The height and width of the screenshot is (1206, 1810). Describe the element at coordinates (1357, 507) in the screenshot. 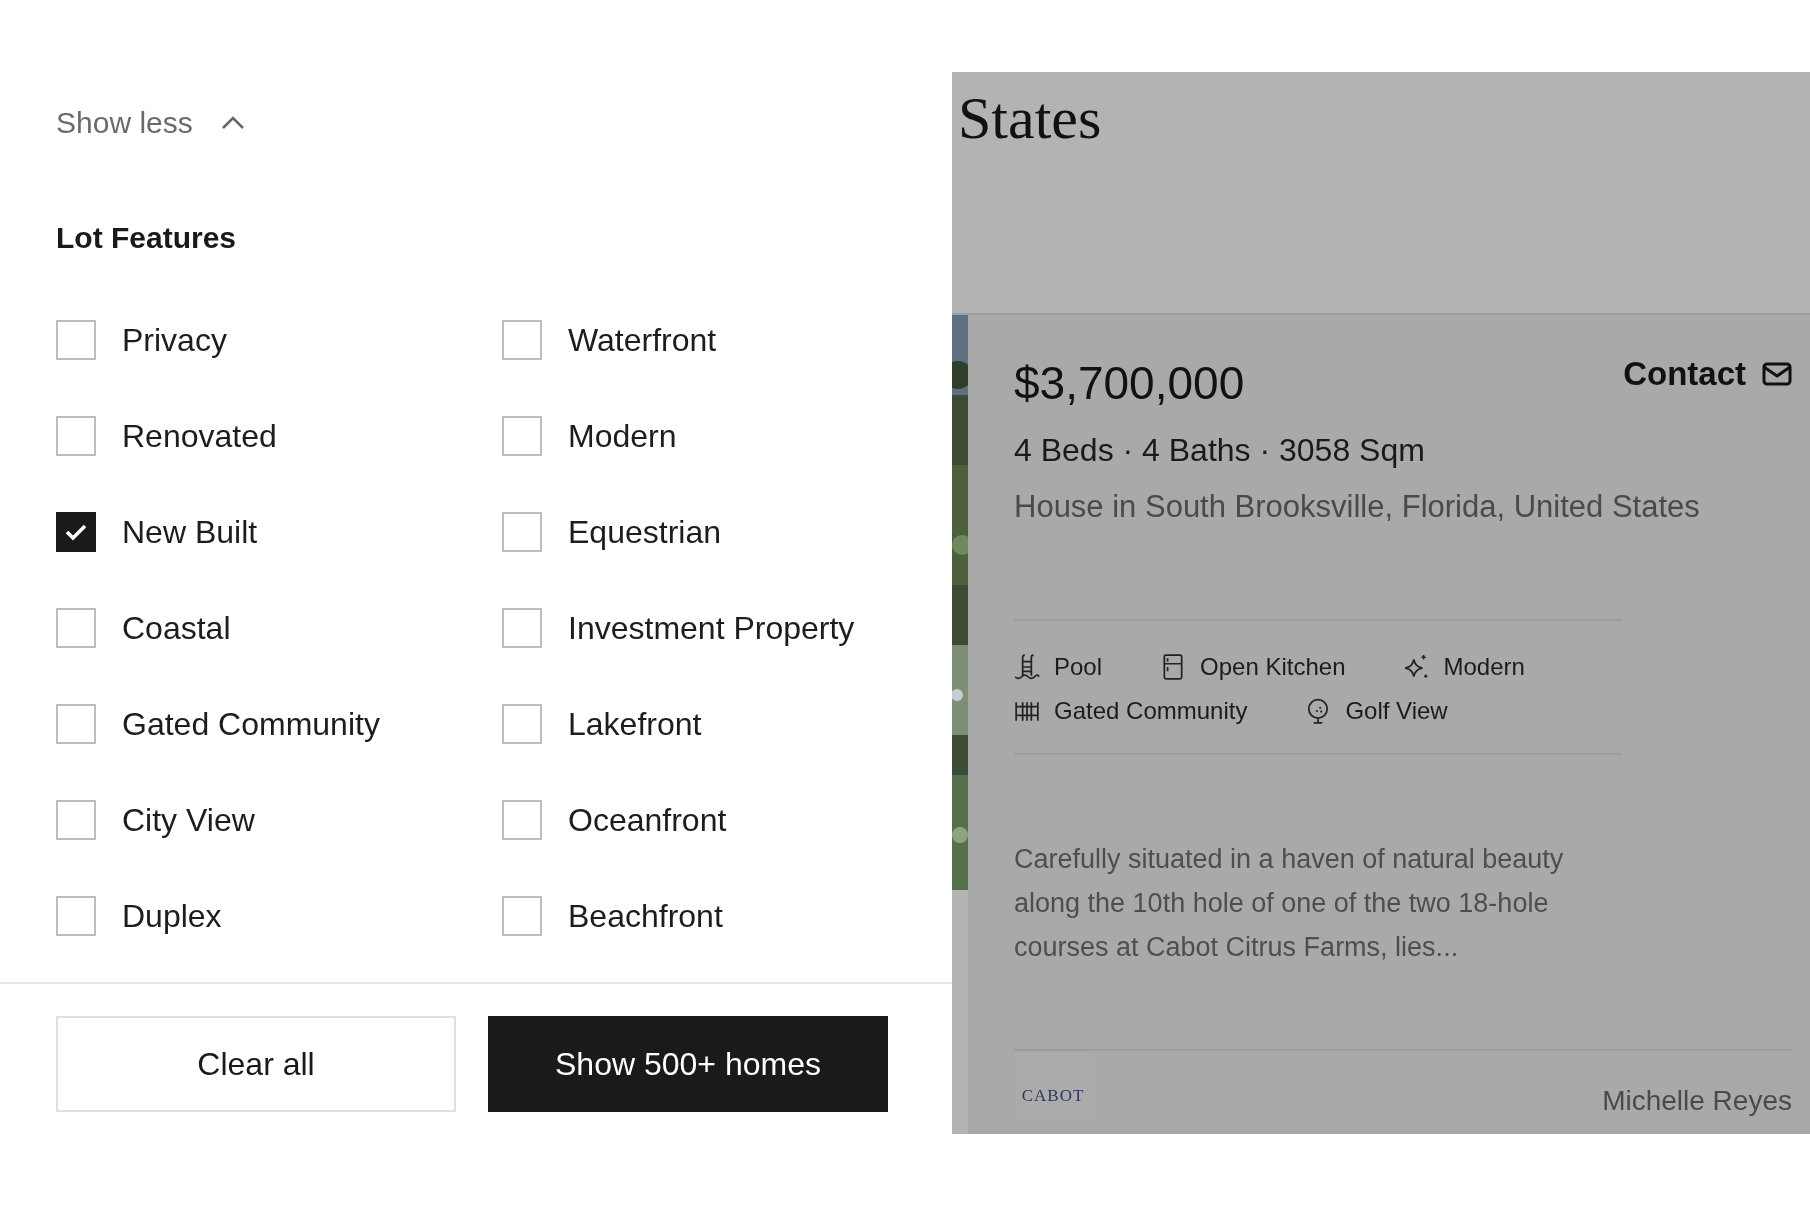

I see `property-address: House in South Brooksville, Florida, United States` at that location.